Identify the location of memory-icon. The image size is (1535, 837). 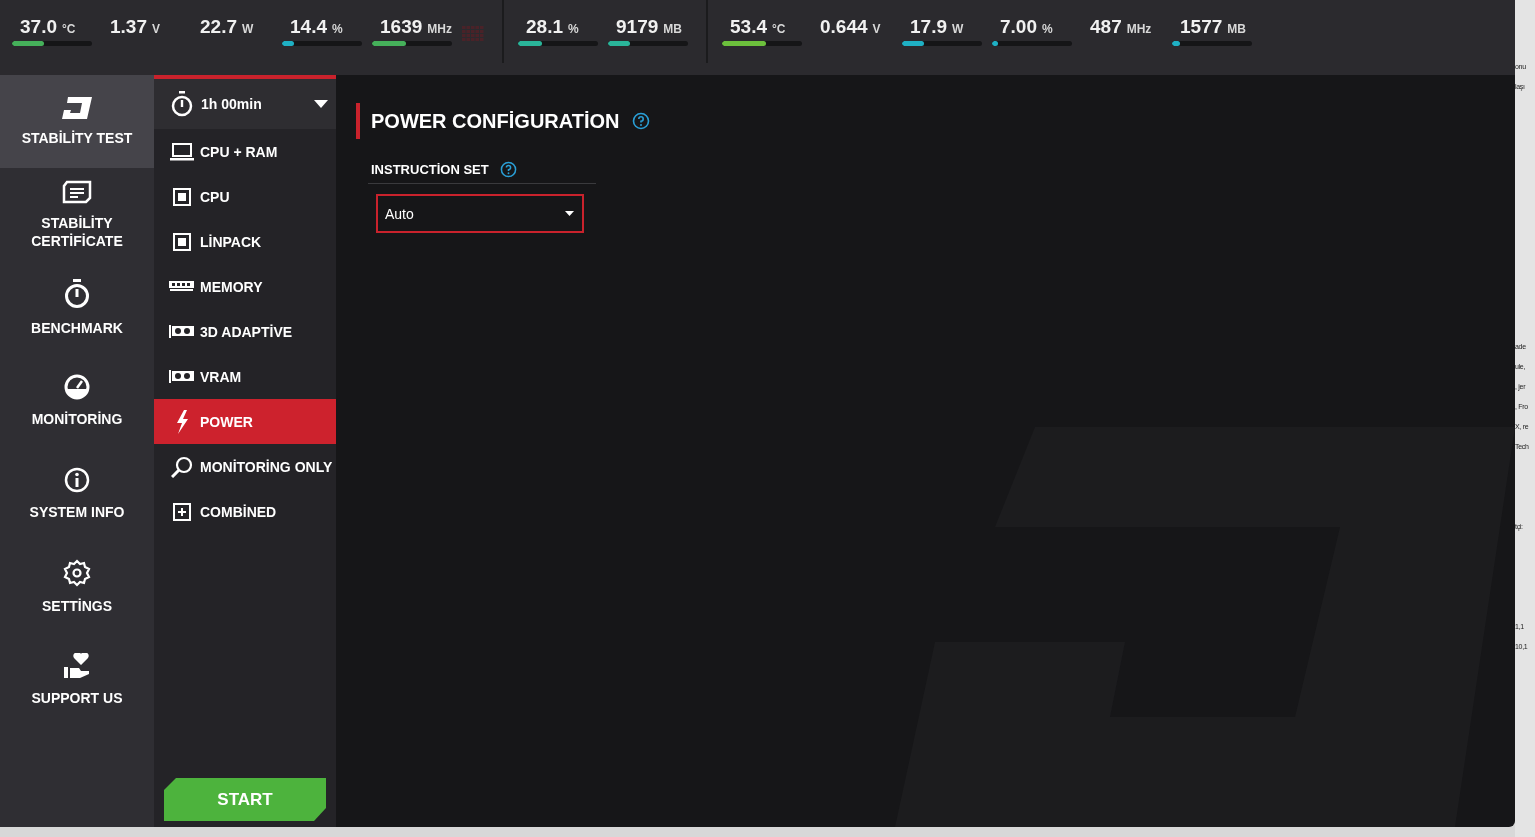
(181, 286).